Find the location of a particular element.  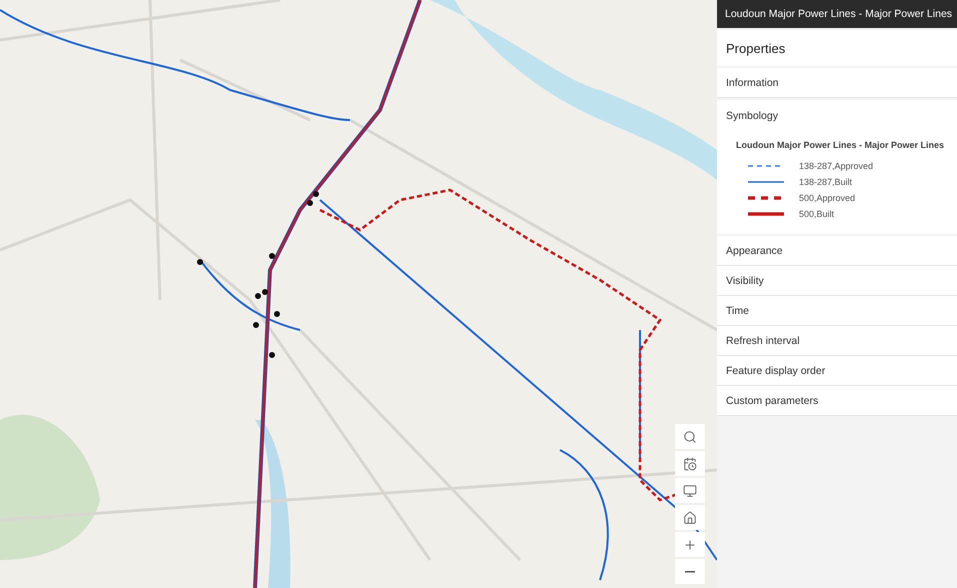

section-header: Custom parameters is located at coordinates (837, 401).